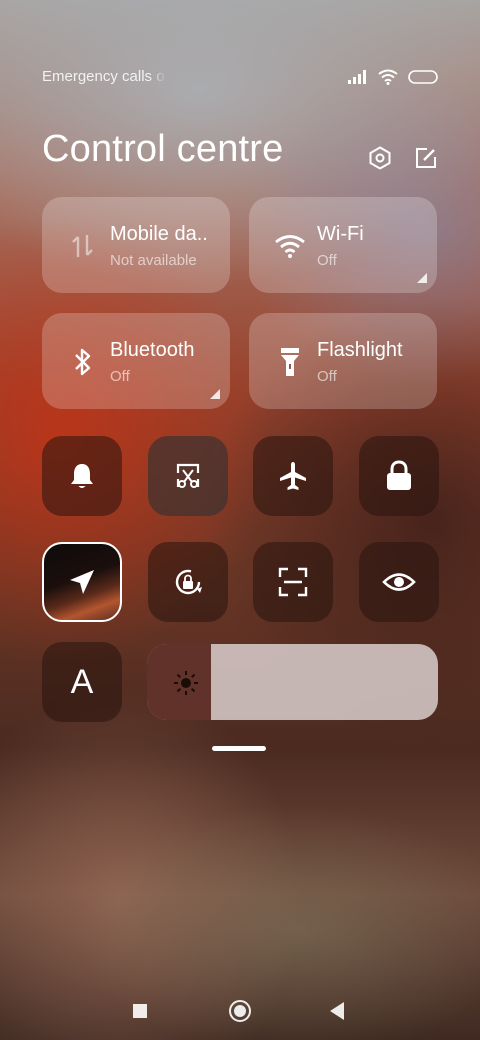 This screenshot has height=1040, width=480. What do you see at coordinates (426, 158) in the screenshot?
I see `edit-icon` at bounding box center [426, 158].